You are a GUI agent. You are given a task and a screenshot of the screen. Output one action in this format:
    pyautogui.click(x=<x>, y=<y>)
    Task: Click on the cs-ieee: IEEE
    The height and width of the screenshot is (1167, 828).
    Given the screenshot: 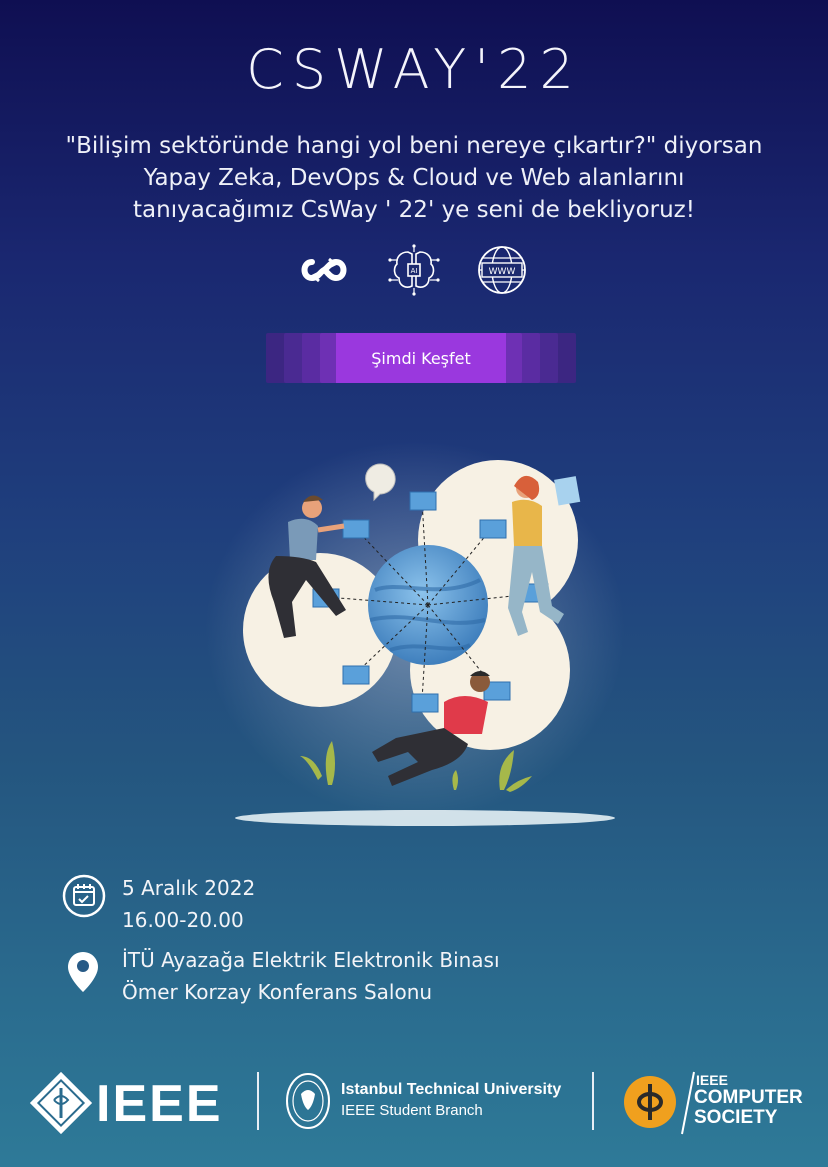 What is the action you would take?
    pyautogui.click(x=712, y=1080)
    